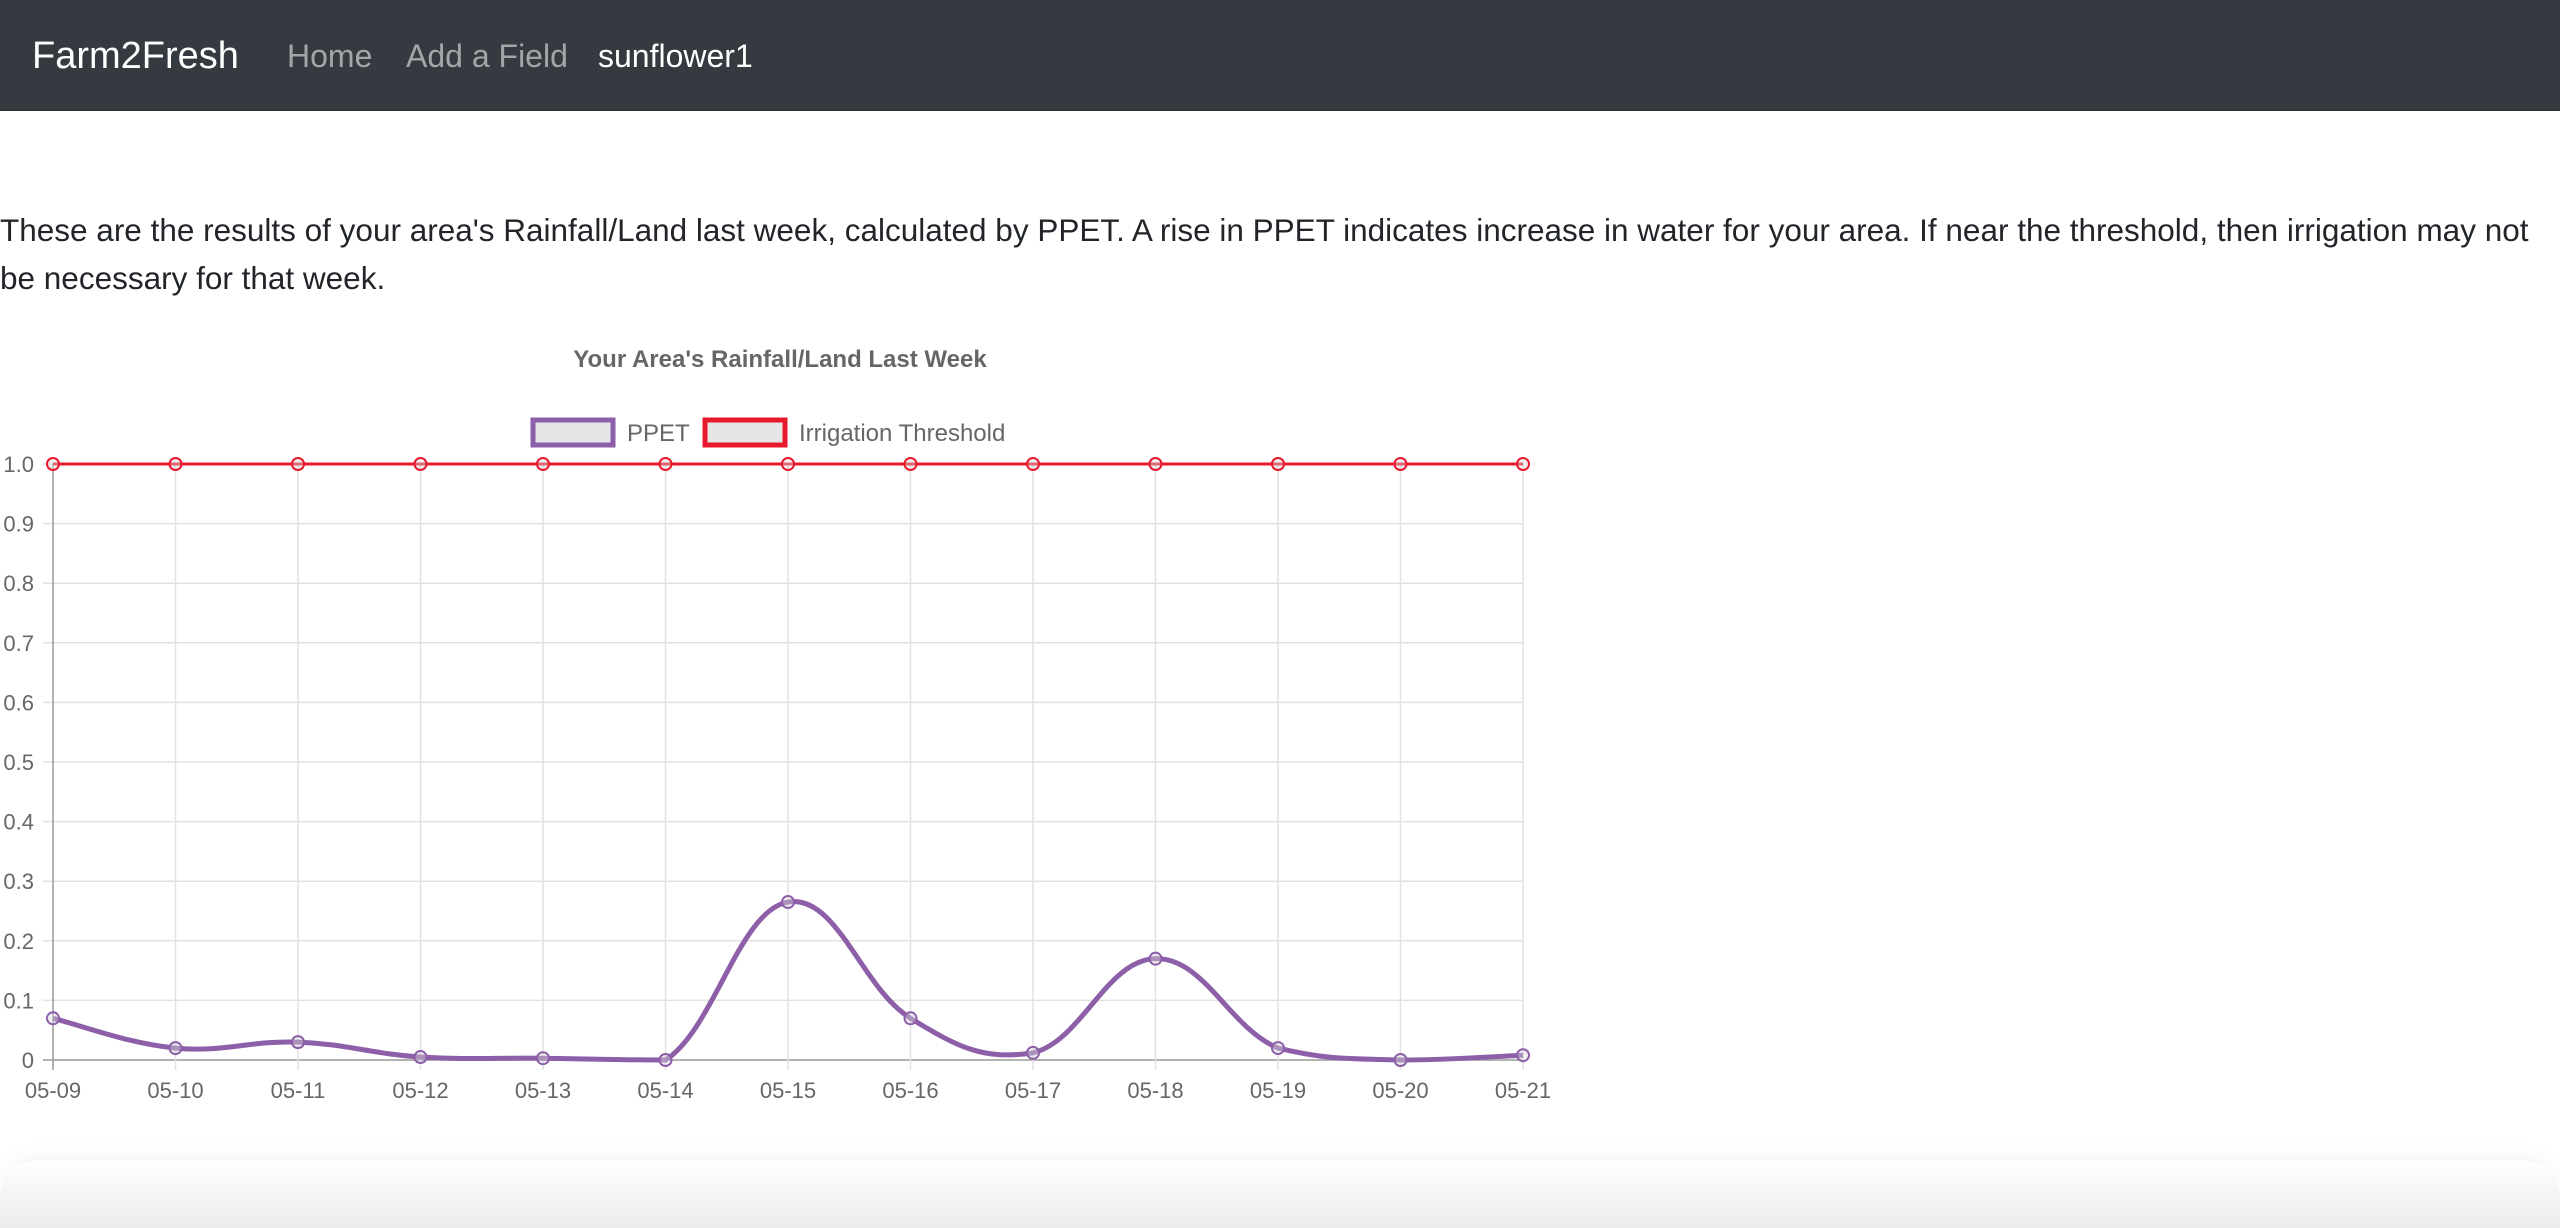  What do you see at coordinates (1280, 1194) in the screenshot?
I see `bottom-panel-edge` at bounding box center [1280, 1194].